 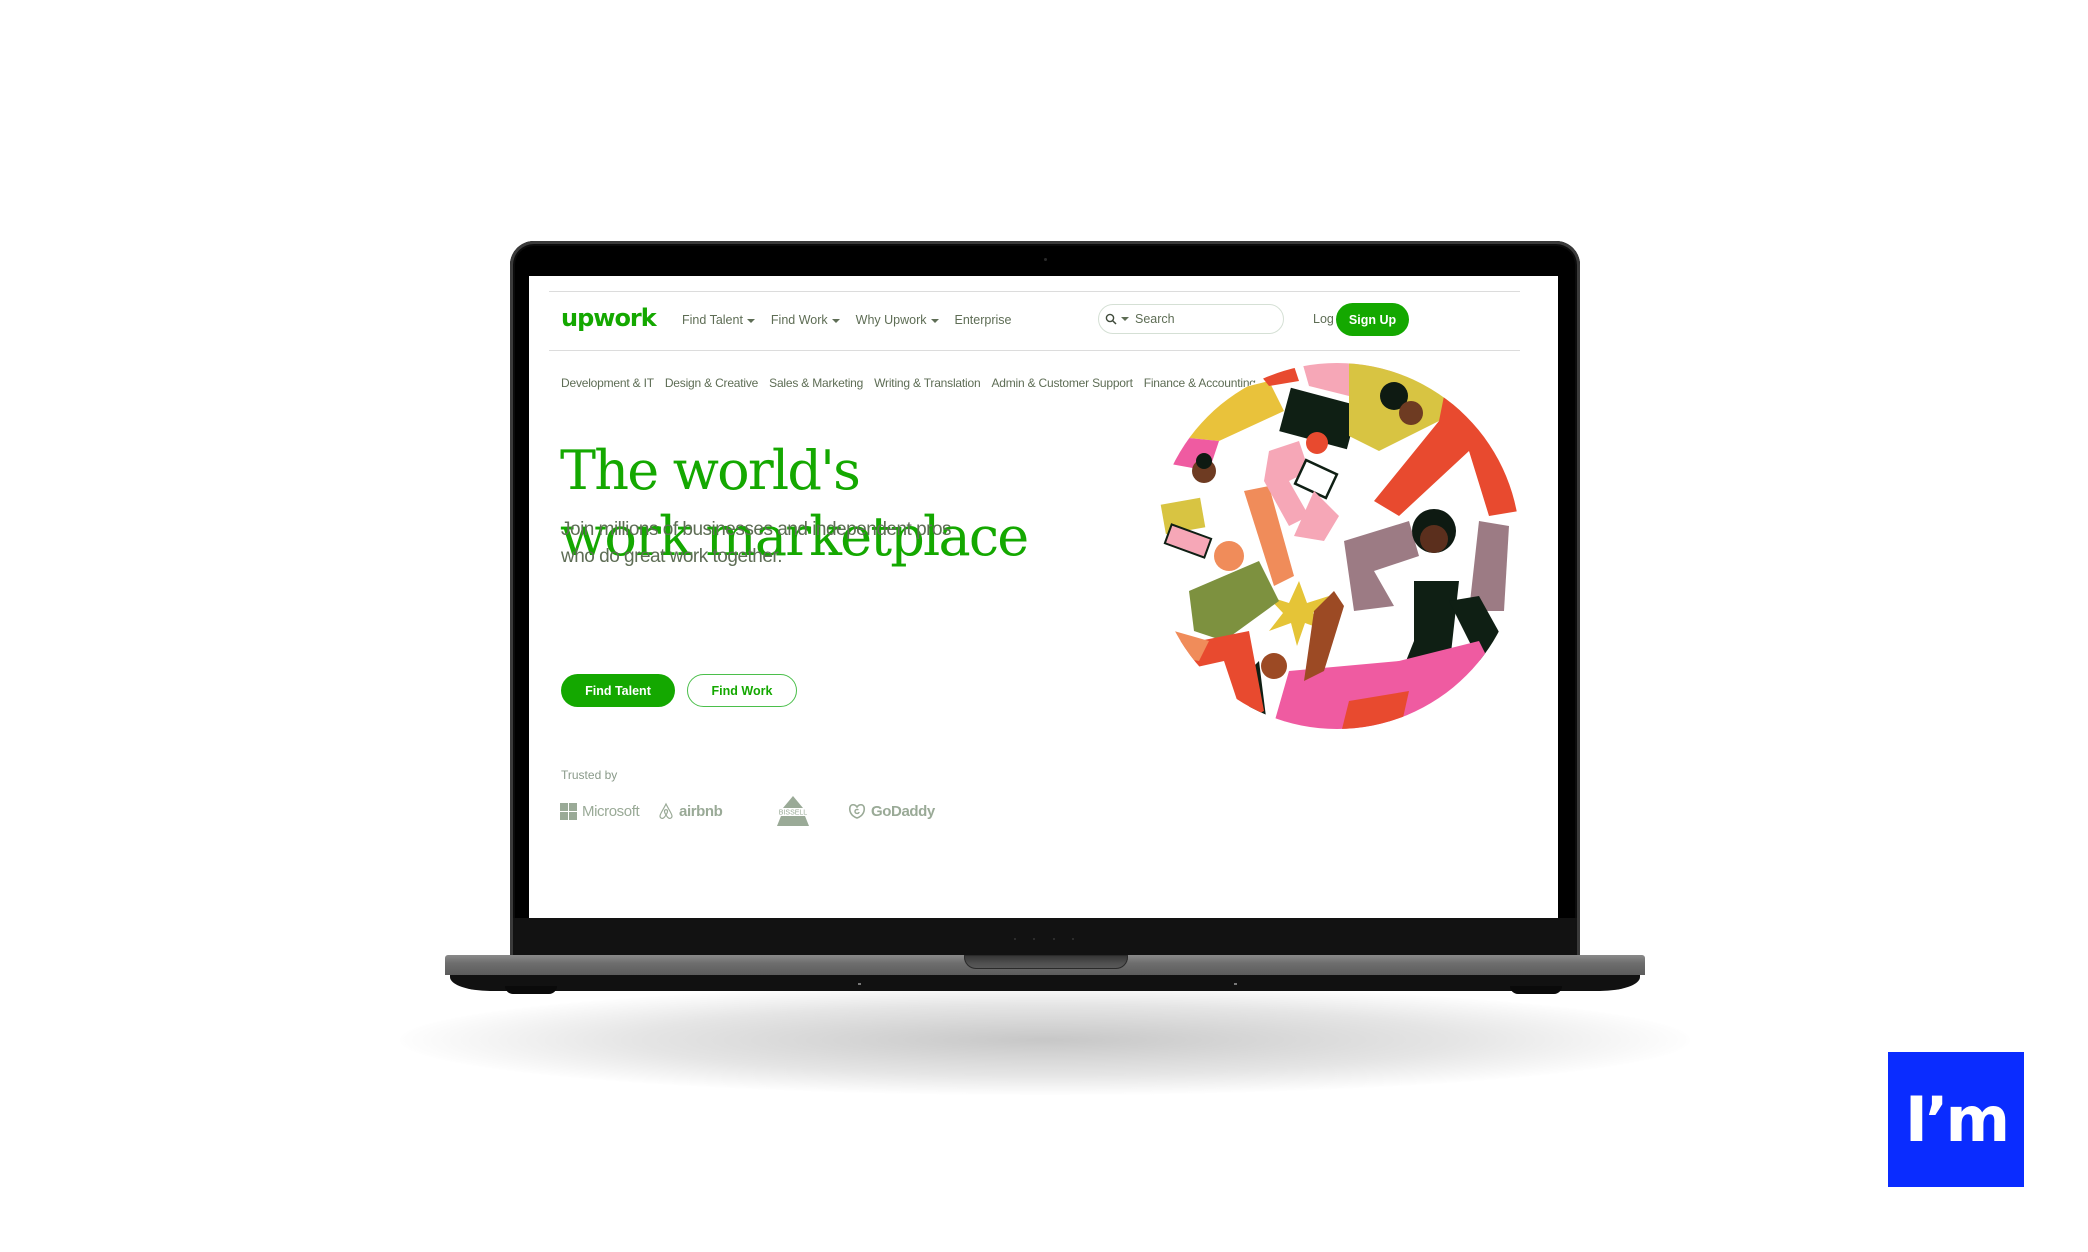 I want to click on airbnb-icon, so click(x=666, y=810).